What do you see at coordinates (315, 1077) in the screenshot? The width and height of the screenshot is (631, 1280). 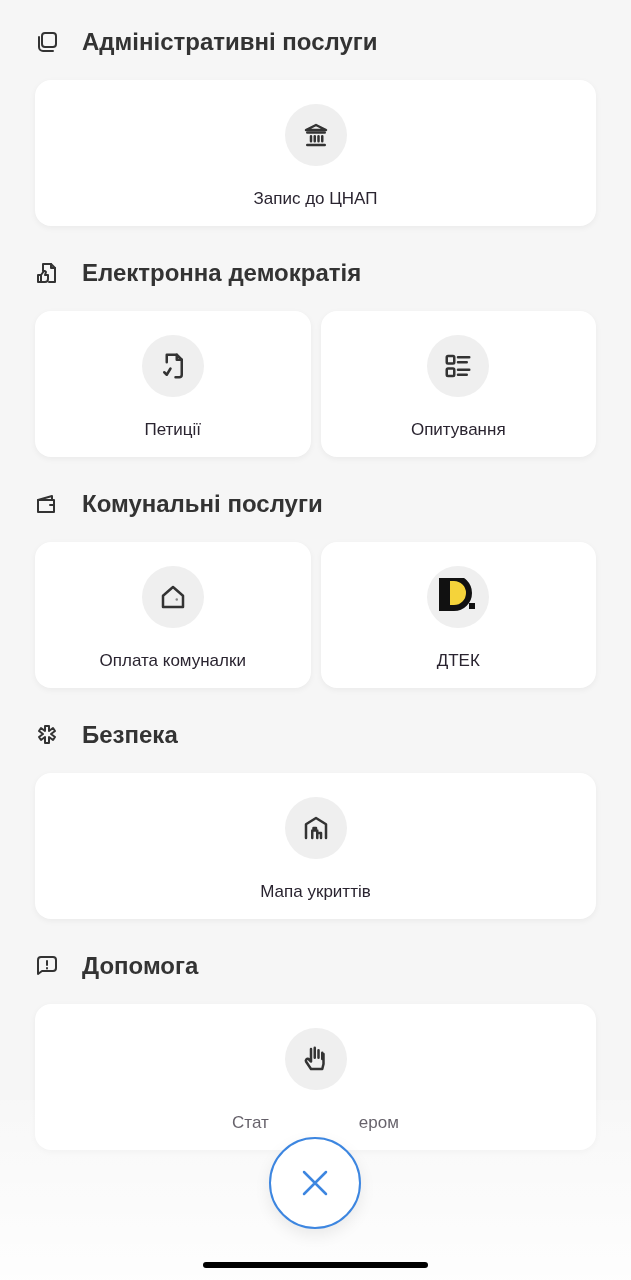 I see `service-card: Стат ером` at bounding box center [315, 1077].